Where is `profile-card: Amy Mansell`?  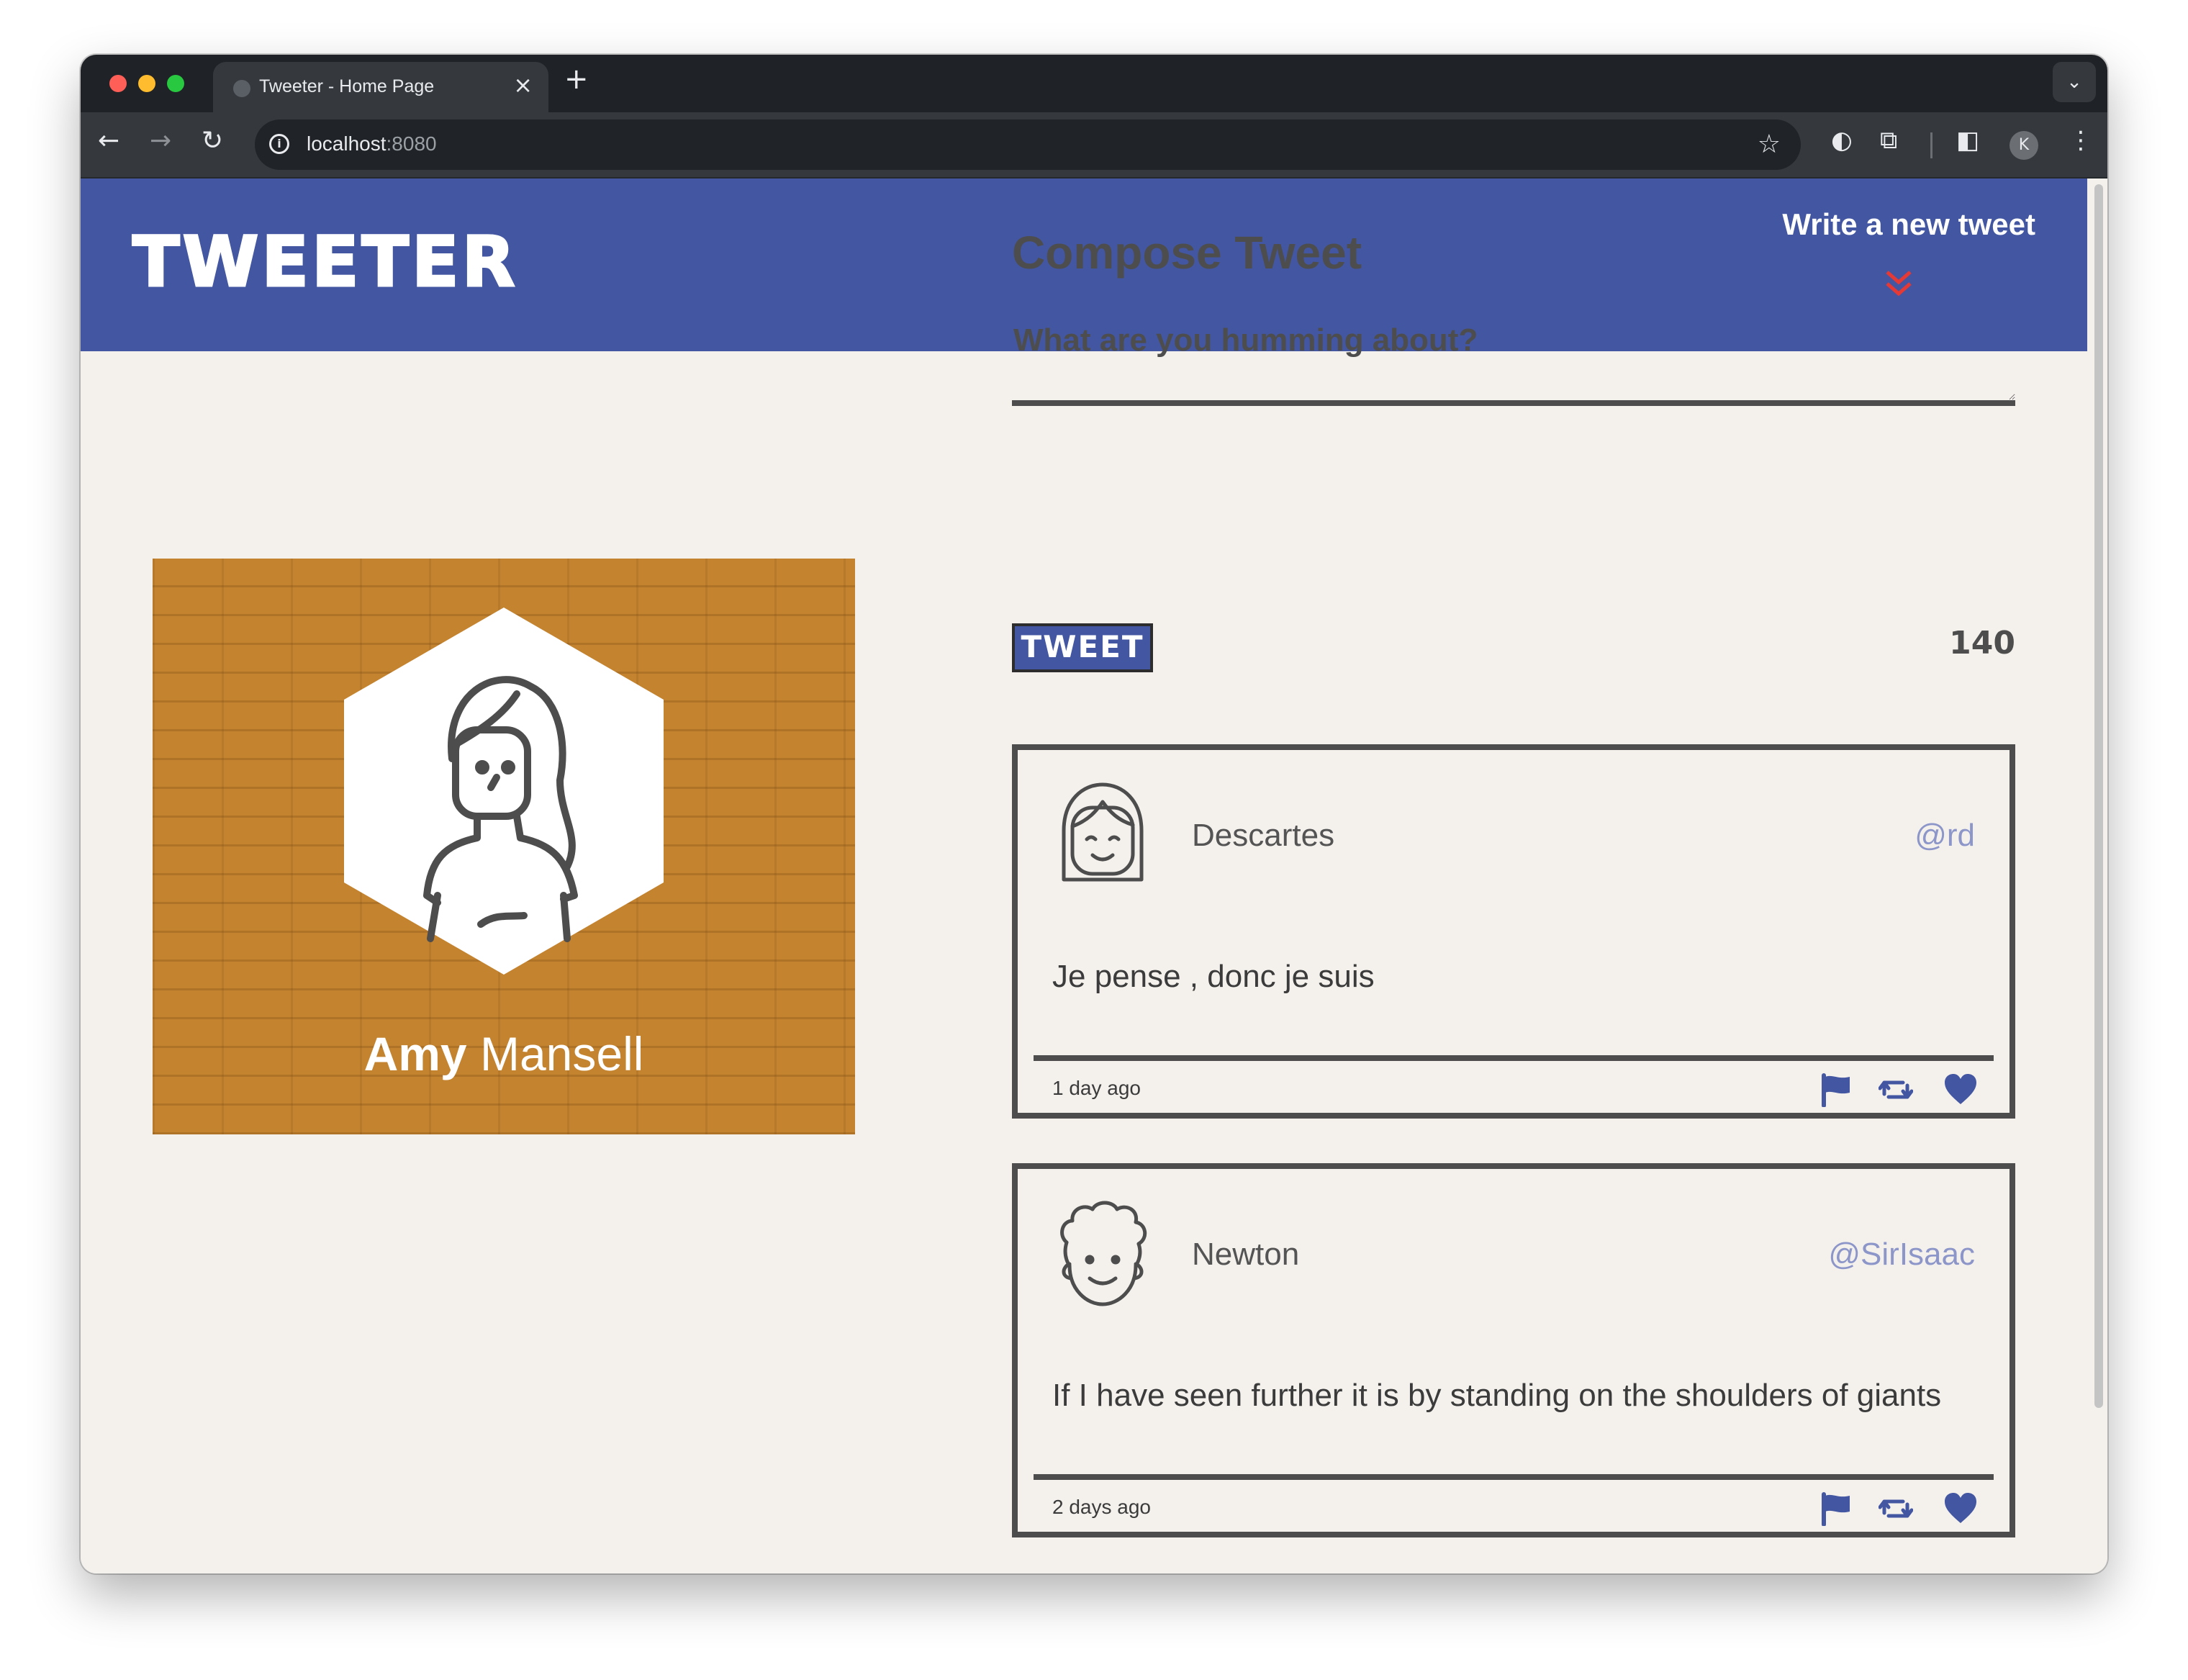
profile-card: Amy Mansell is located at coordinates (504, 846).